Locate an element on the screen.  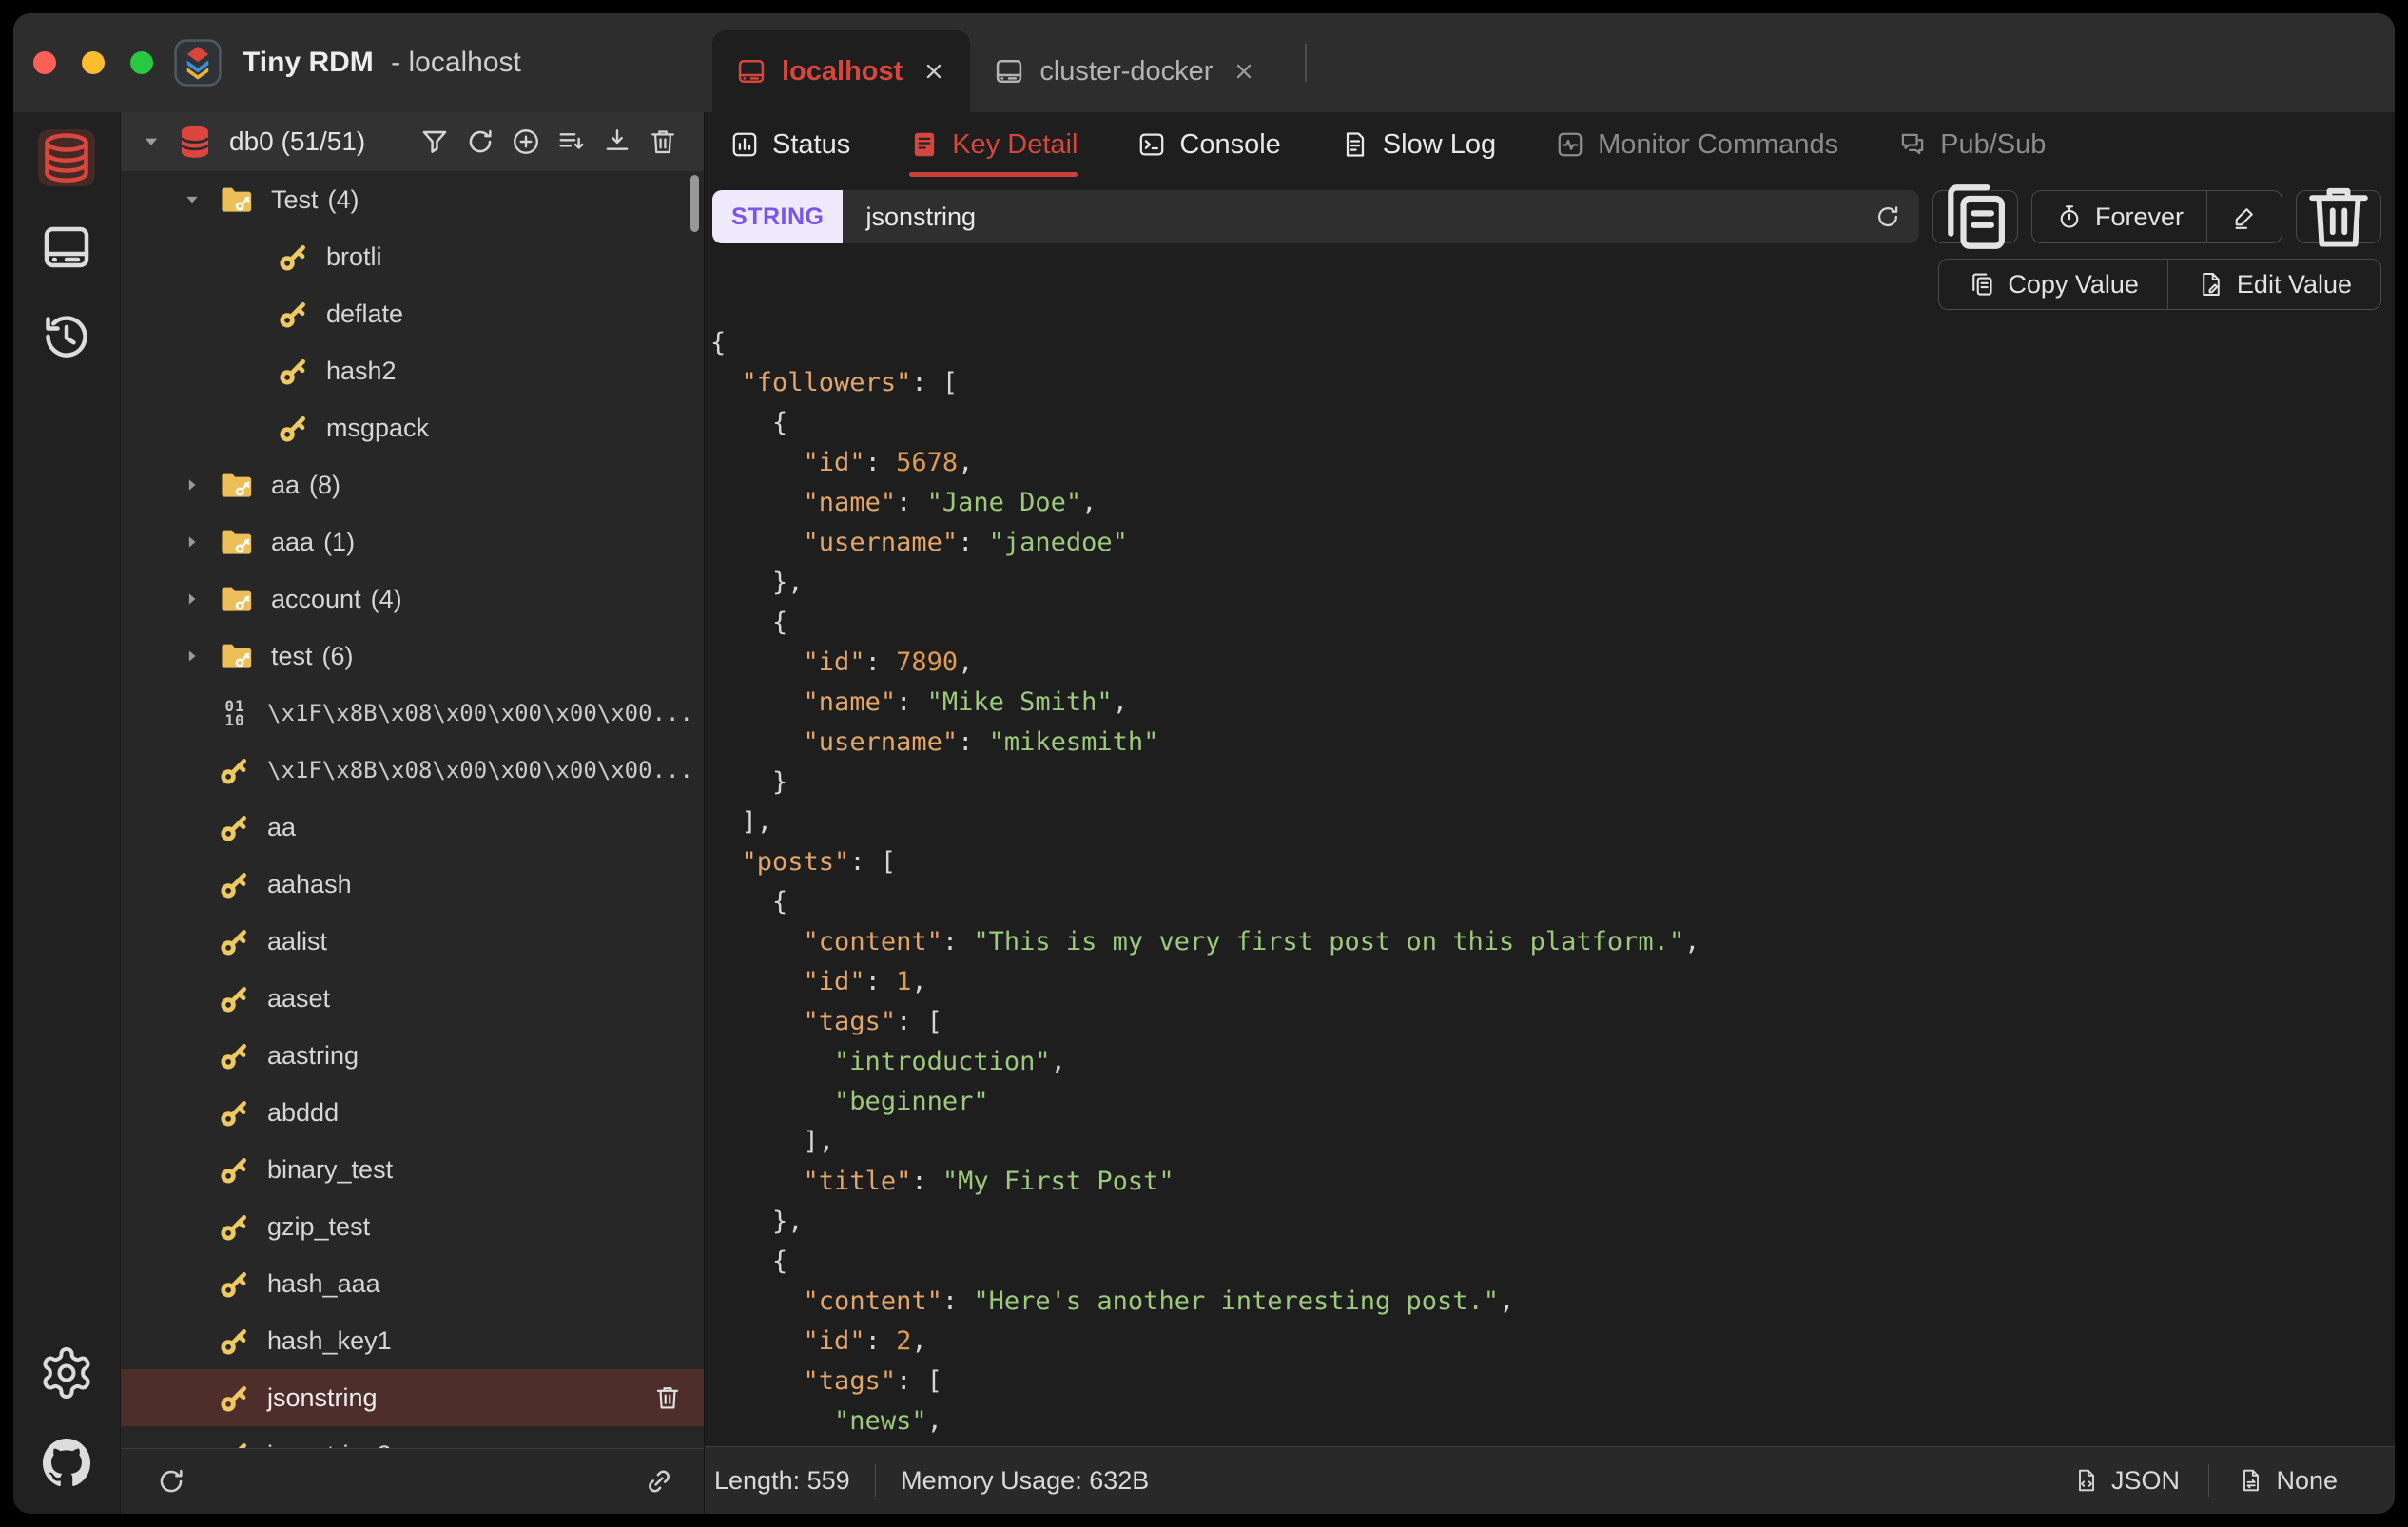
sidebar-footer is located at coordinates (412, 1481).